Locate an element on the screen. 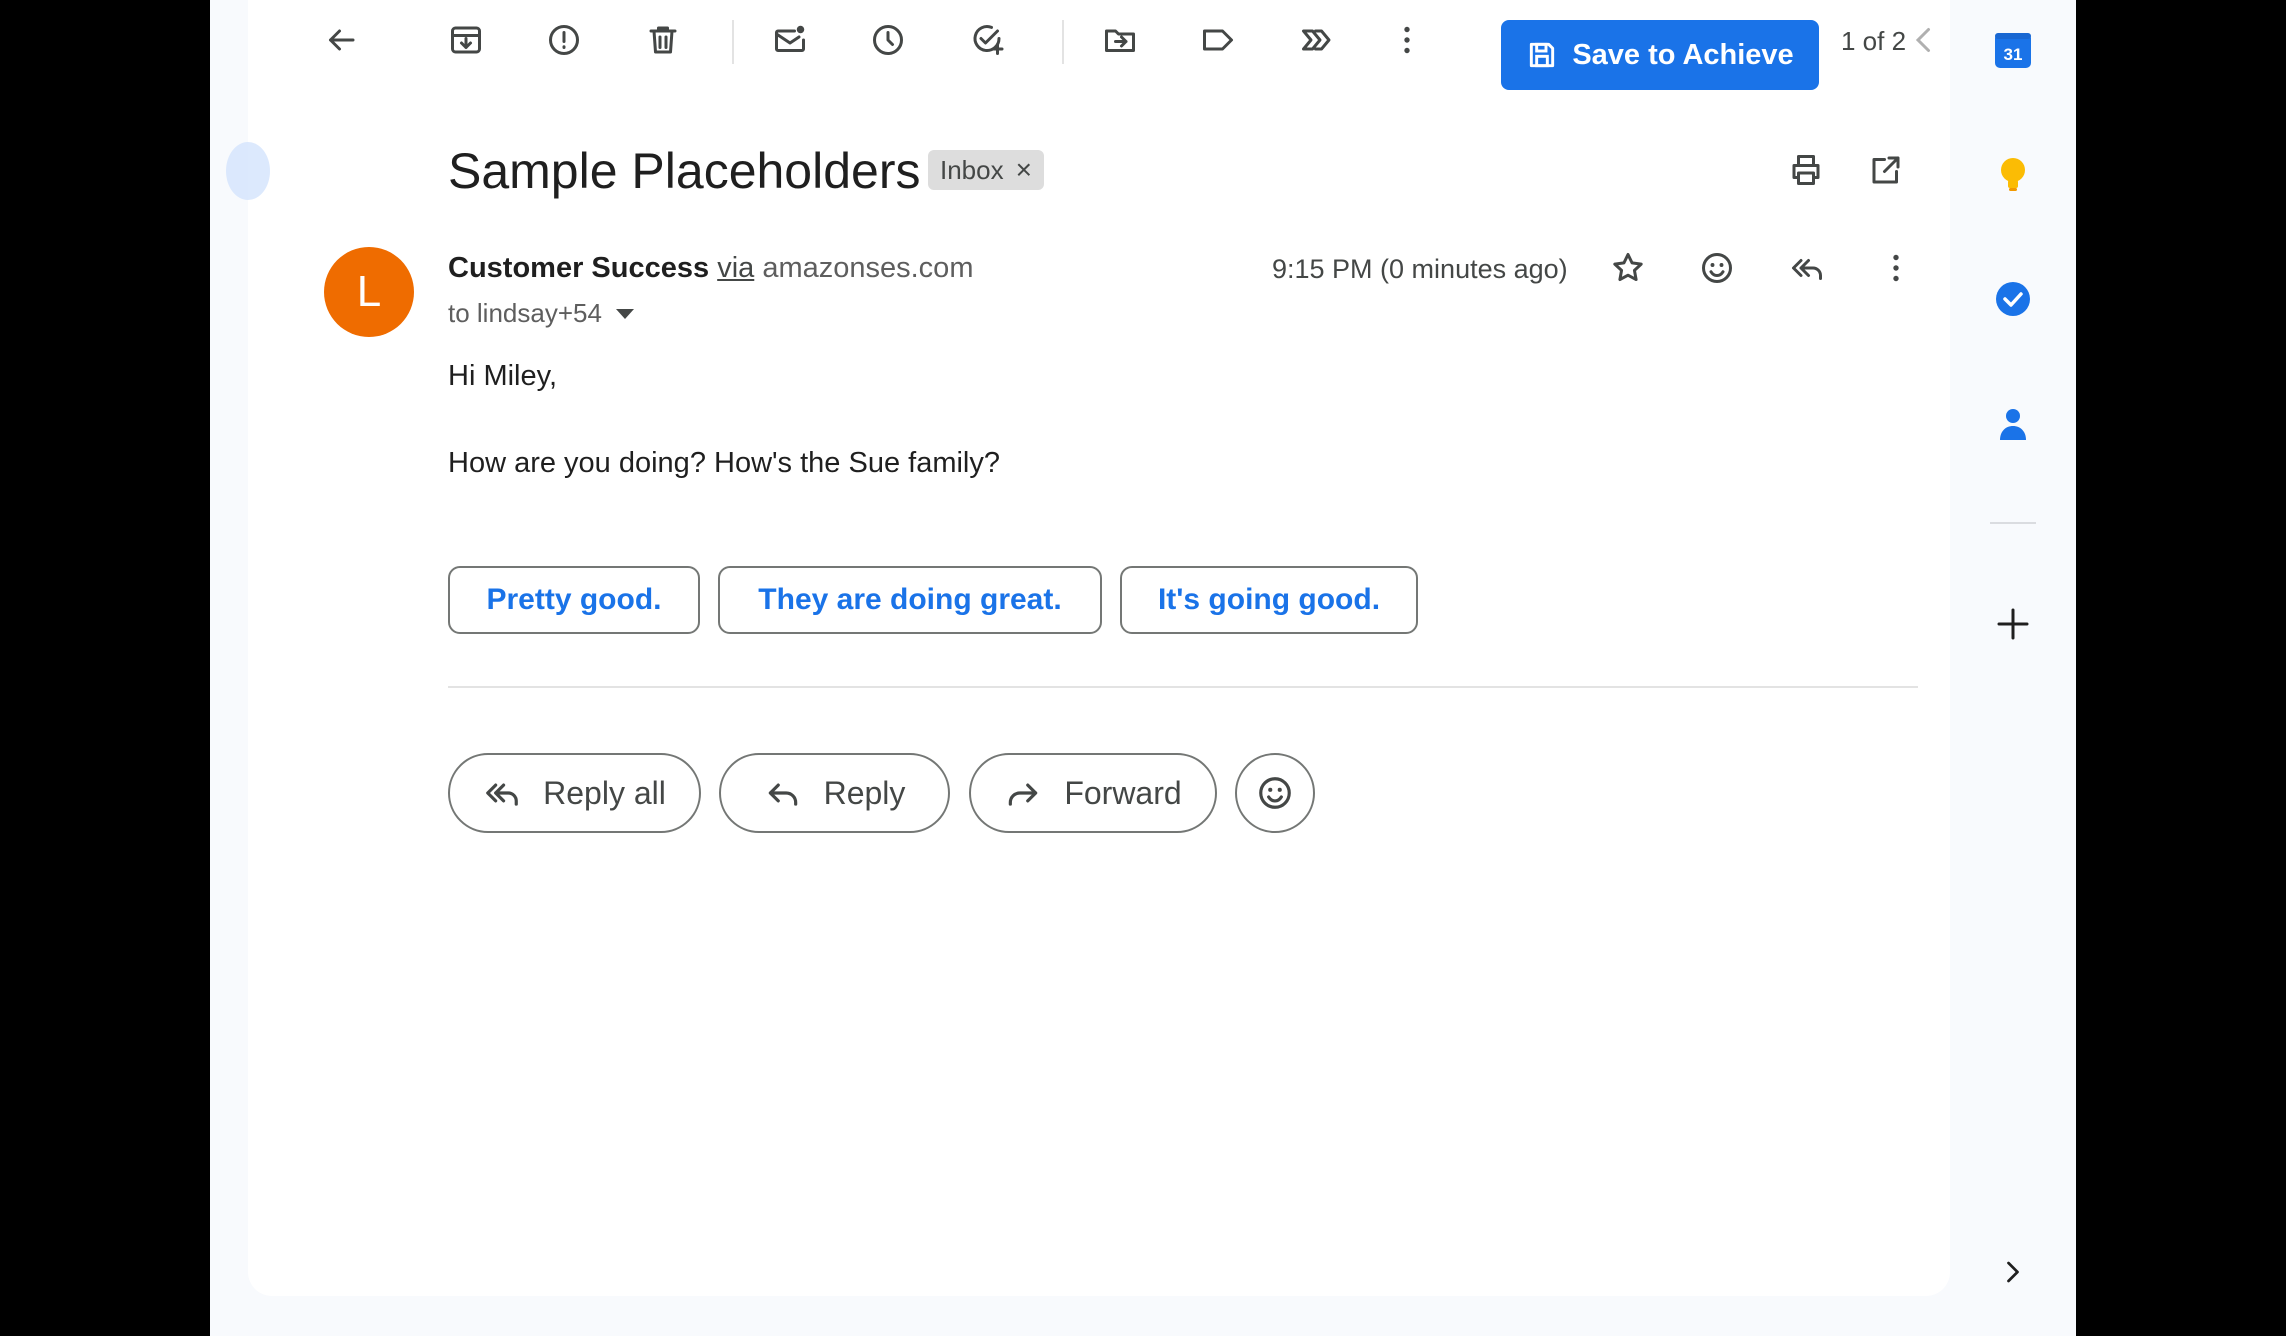 The image size is (2286, 1336). side-panel-divider is located at coordinates (2013, 523).